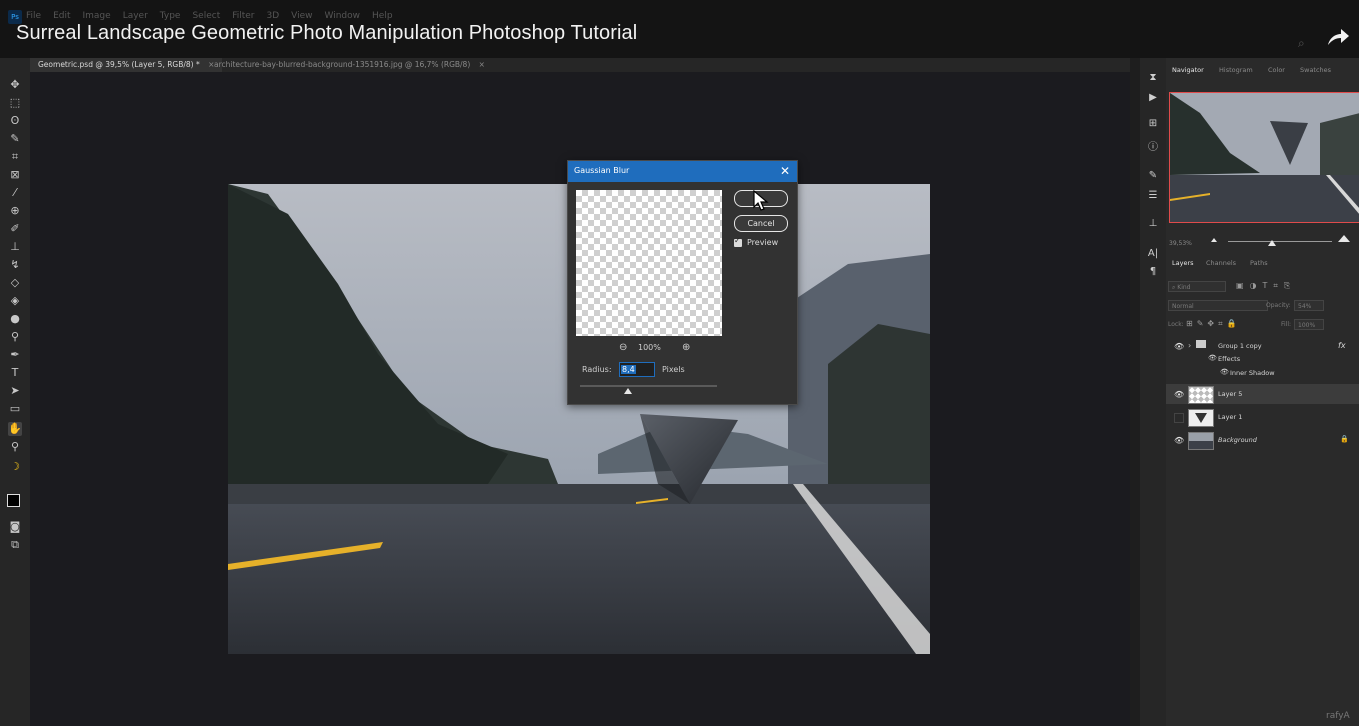 Image resolution: width=1359 pixels, height=726 pixels. I want to click on radius-label: Radius:, so click(597, 369).